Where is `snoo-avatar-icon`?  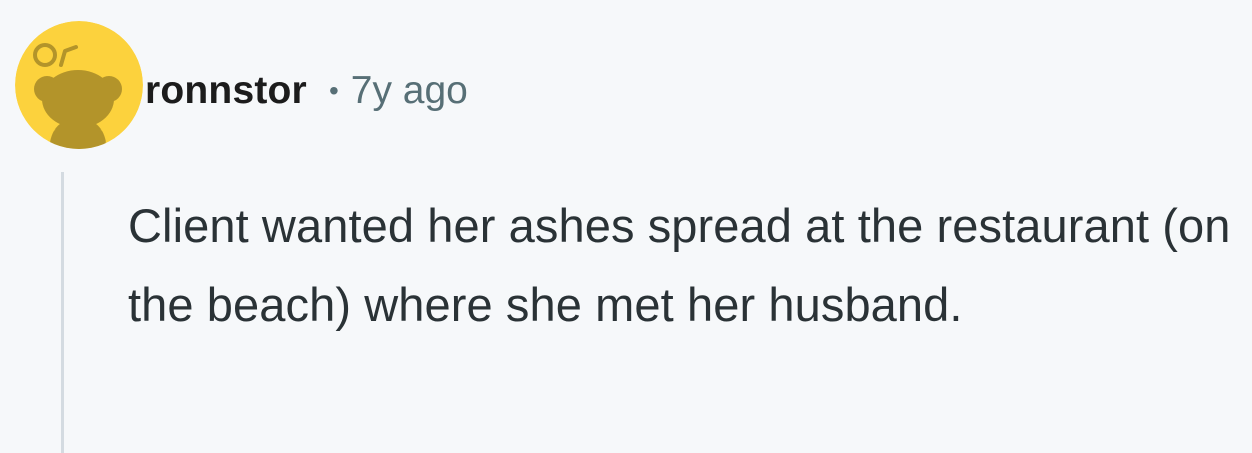 snoo-avatar-icon is located at coordinates (79, 85).